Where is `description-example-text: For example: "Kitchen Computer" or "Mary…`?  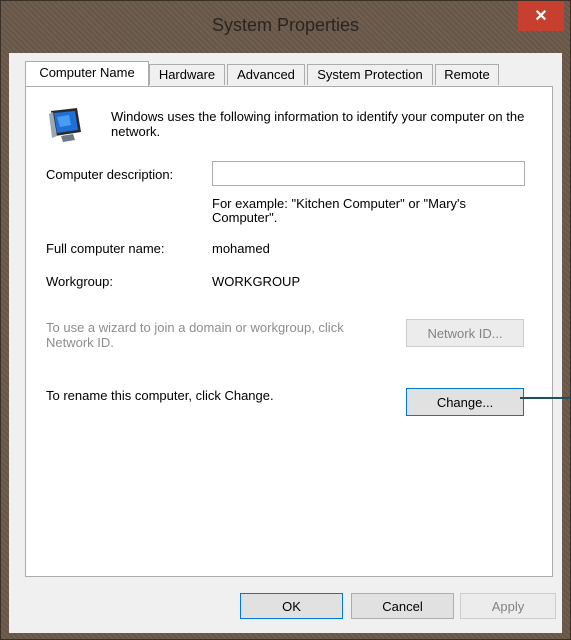 description-example-text: For example: "Kitchen Computer" or "Mary… is located at coordinates (339, 210).